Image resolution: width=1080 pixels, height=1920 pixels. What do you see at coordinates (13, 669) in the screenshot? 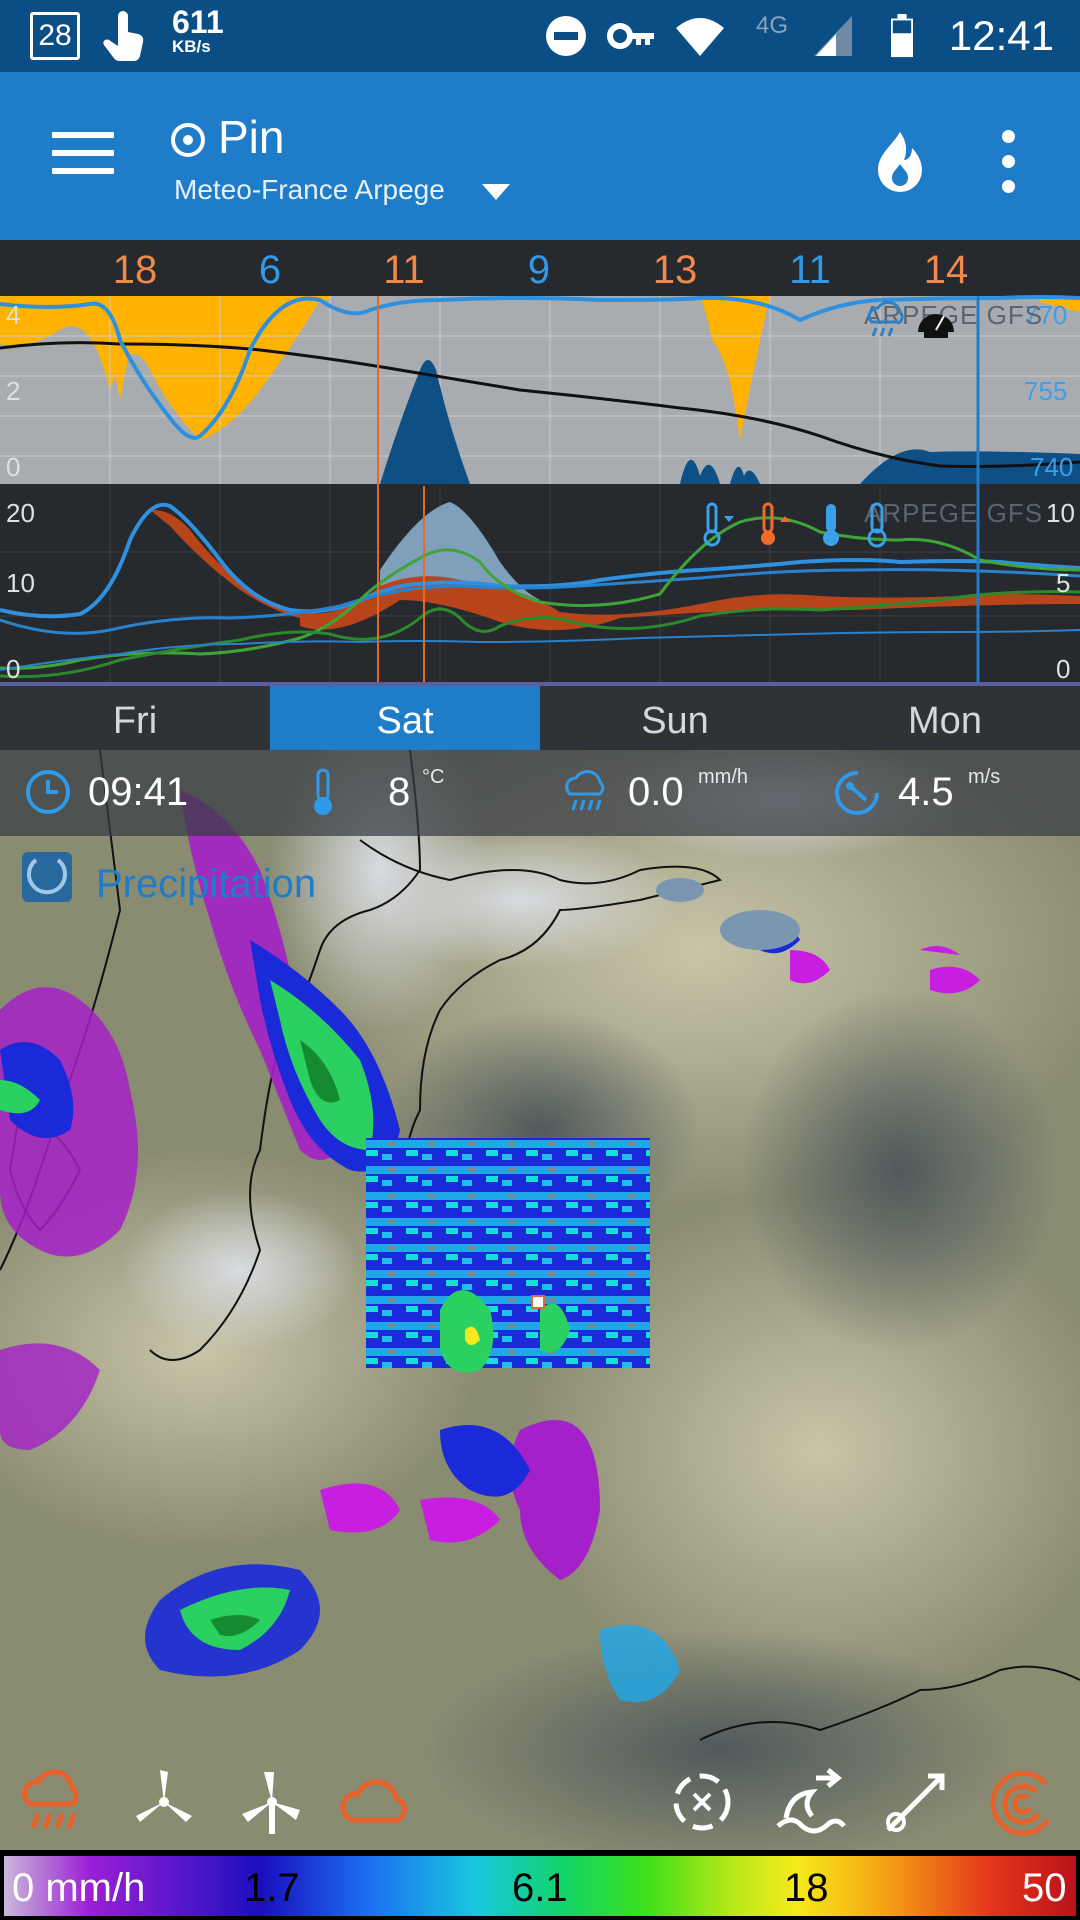
I see `temp-axis-tick: 0` at bounding box center [13, 669].